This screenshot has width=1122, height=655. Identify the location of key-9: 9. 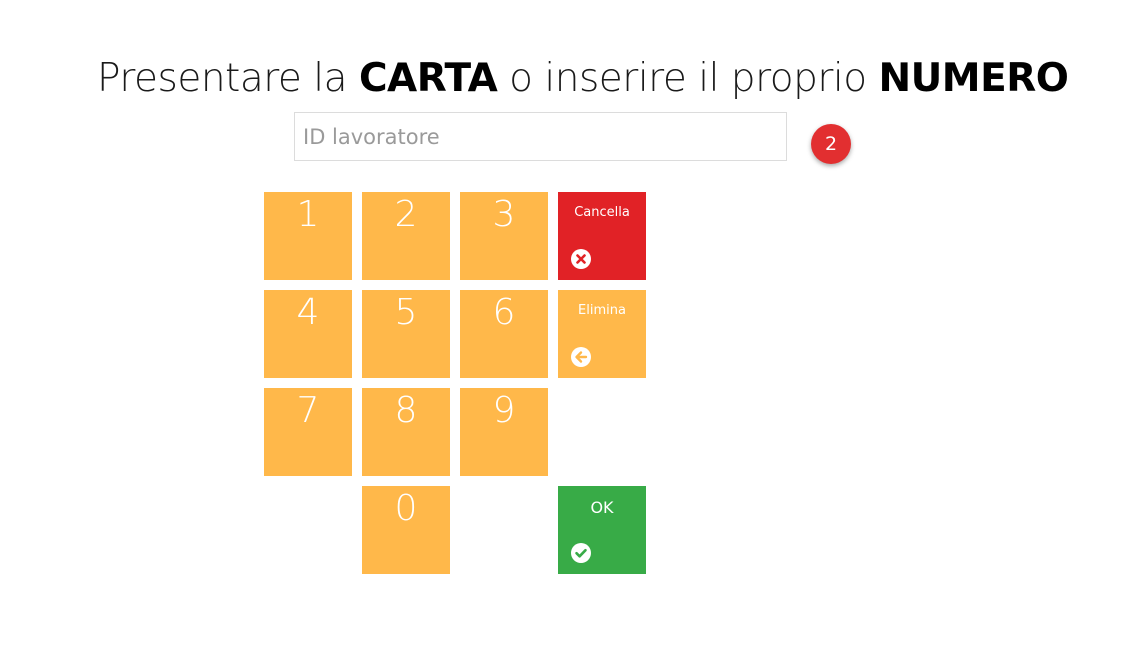
(504, 432).